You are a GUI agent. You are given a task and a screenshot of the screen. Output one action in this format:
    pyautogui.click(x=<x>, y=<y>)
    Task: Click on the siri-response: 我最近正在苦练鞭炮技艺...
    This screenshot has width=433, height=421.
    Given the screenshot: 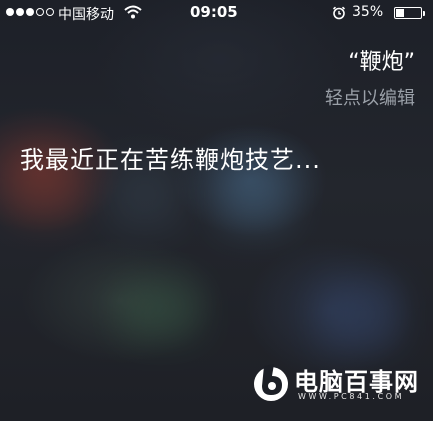 What is the action you would take?
    pyautogui.click(x=170, y=160)
    